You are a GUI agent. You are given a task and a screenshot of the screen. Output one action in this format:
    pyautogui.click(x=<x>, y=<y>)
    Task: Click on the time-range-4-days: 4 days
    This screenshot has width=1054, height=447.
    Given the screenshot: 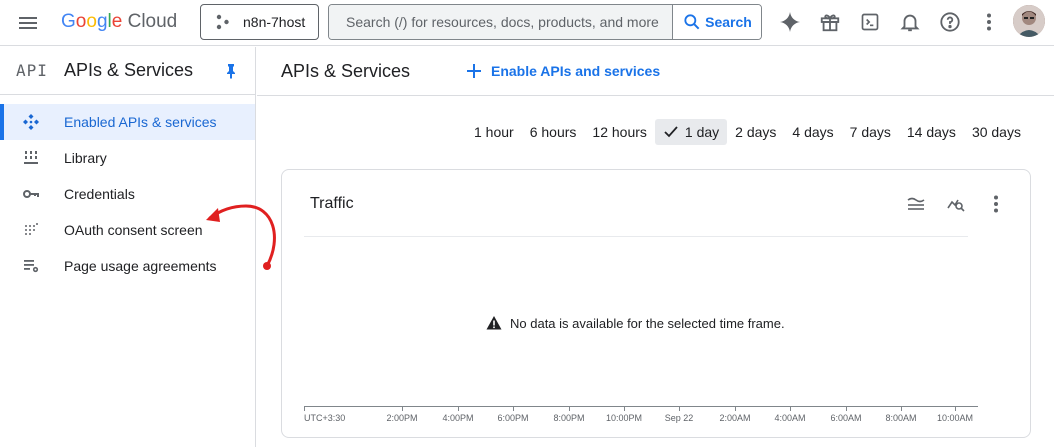 What is the action you would take?
    pyautogui.click(x=812, y=132)
    